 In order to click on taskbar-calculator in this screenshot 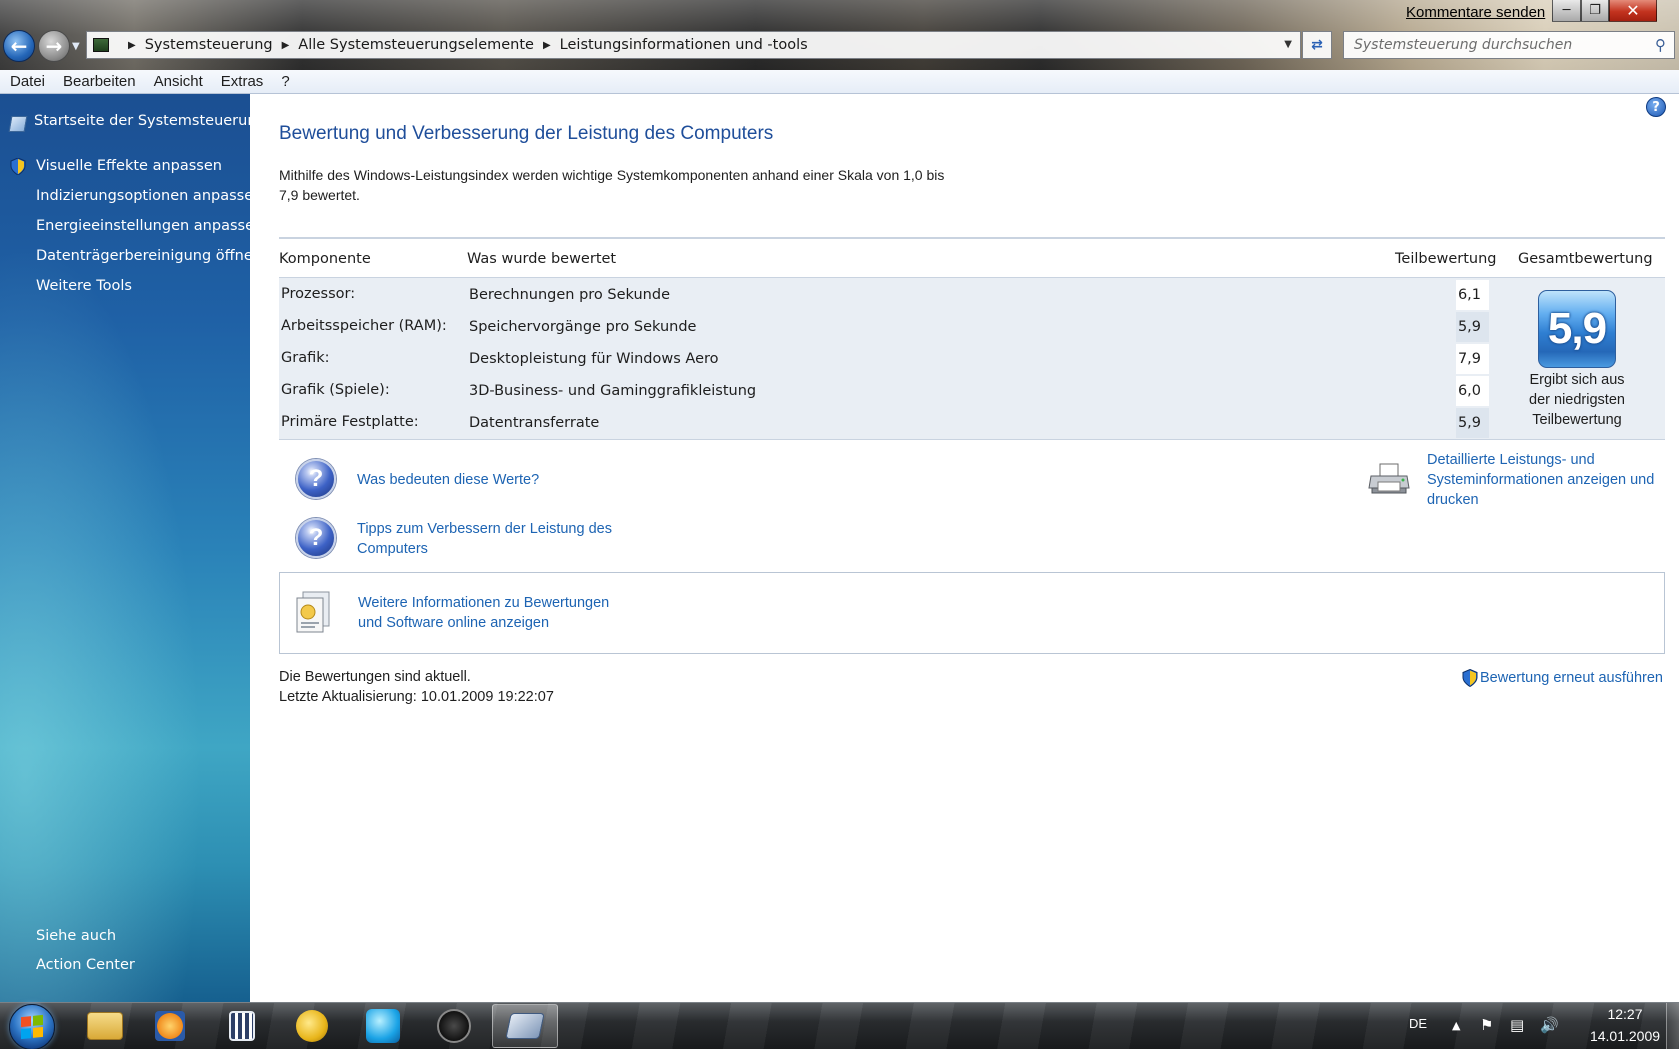, I will do `click(242, 1026)`.